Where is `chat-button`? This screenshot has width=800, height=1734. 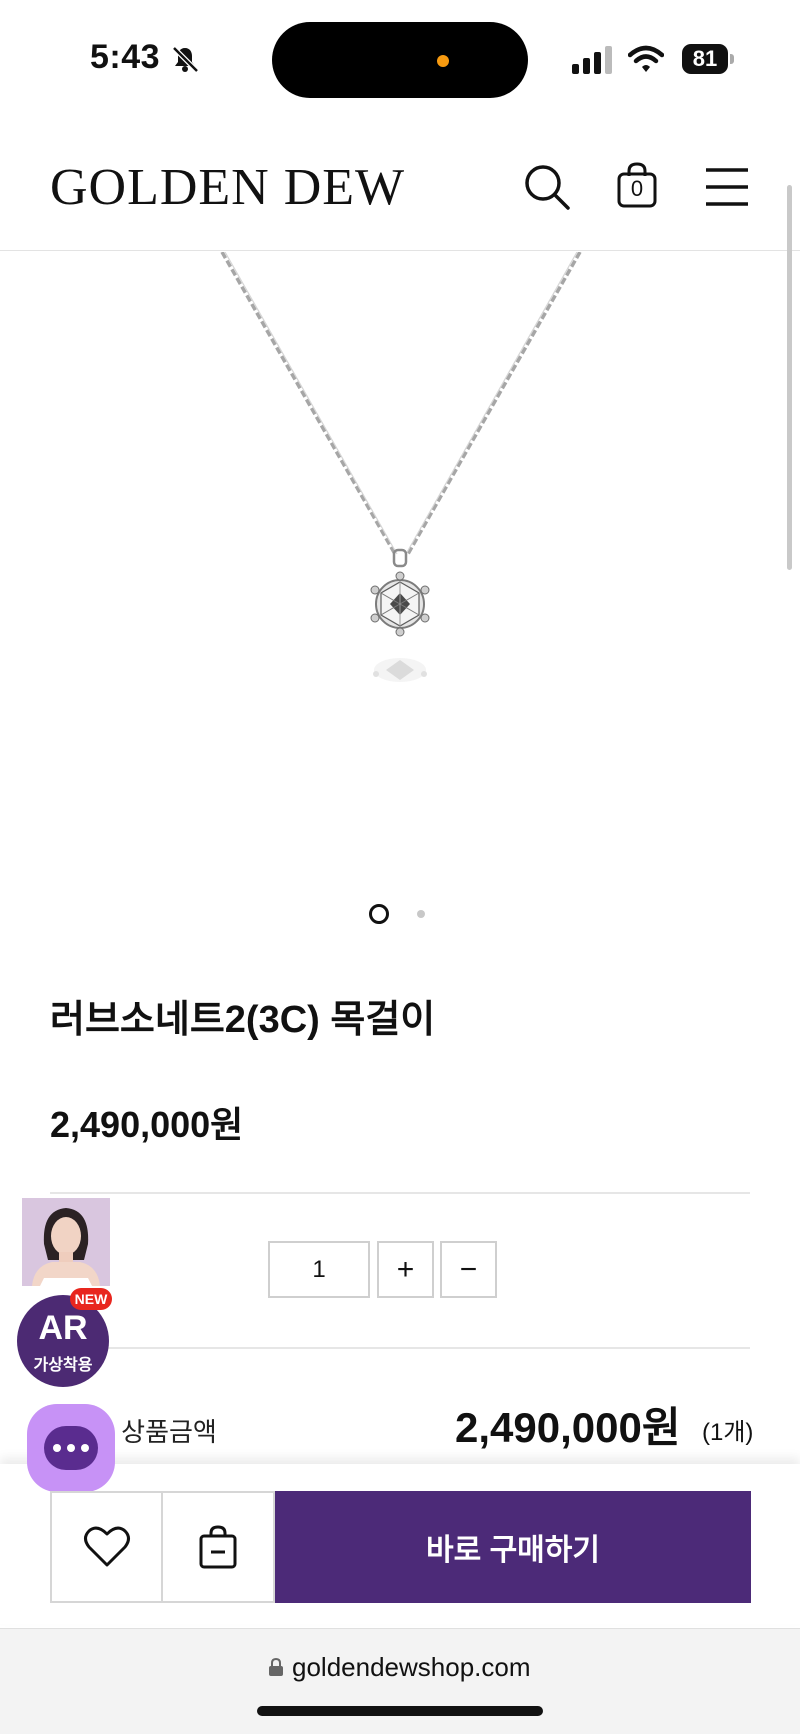
chat-button is located at coordinates (71, 1448).